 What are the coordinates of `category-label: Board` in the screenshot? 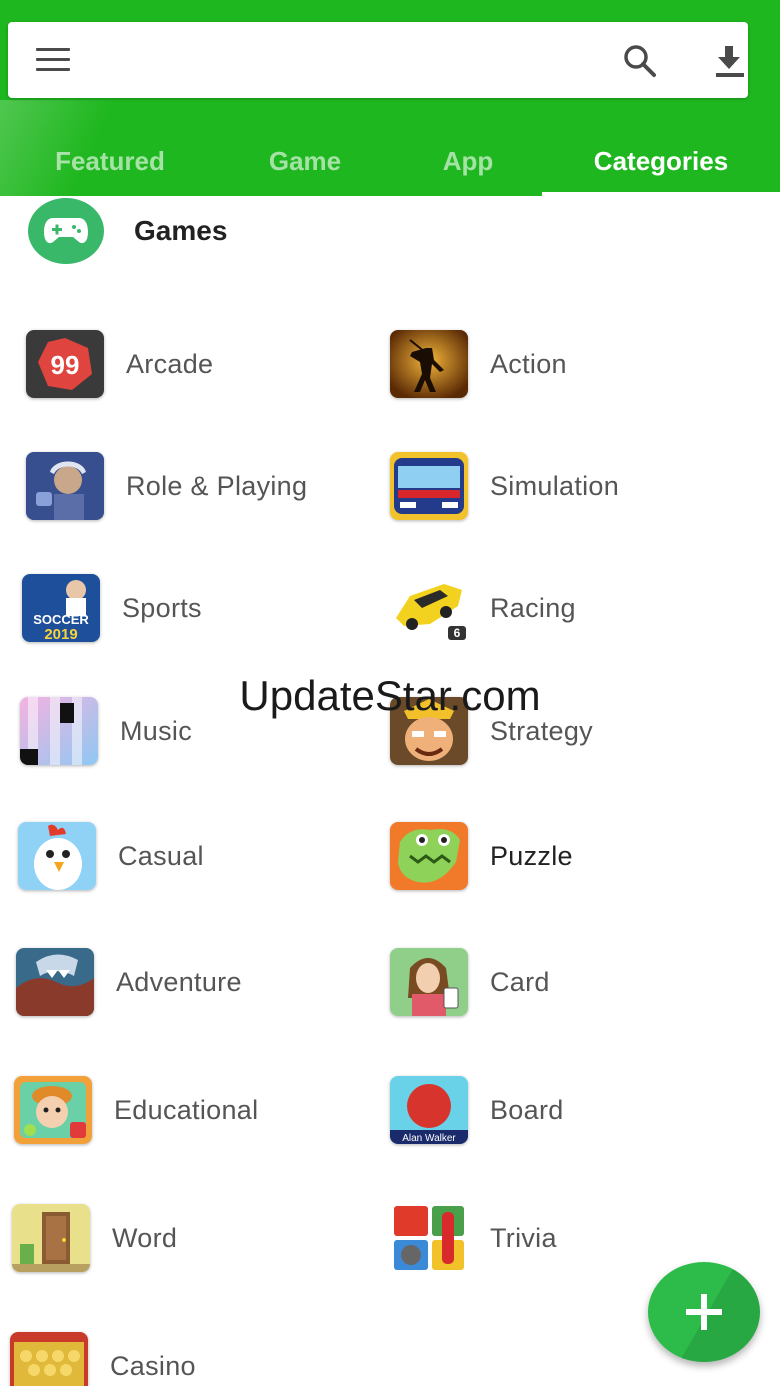 It's located at (527, 1109).